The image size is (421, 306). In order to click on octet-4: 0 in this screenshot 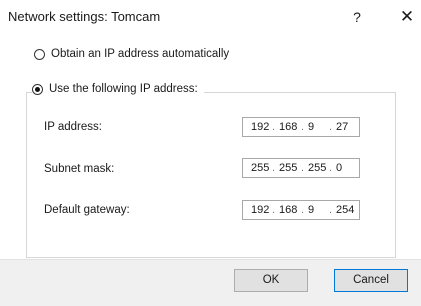, I will do `click(339, 168)`.